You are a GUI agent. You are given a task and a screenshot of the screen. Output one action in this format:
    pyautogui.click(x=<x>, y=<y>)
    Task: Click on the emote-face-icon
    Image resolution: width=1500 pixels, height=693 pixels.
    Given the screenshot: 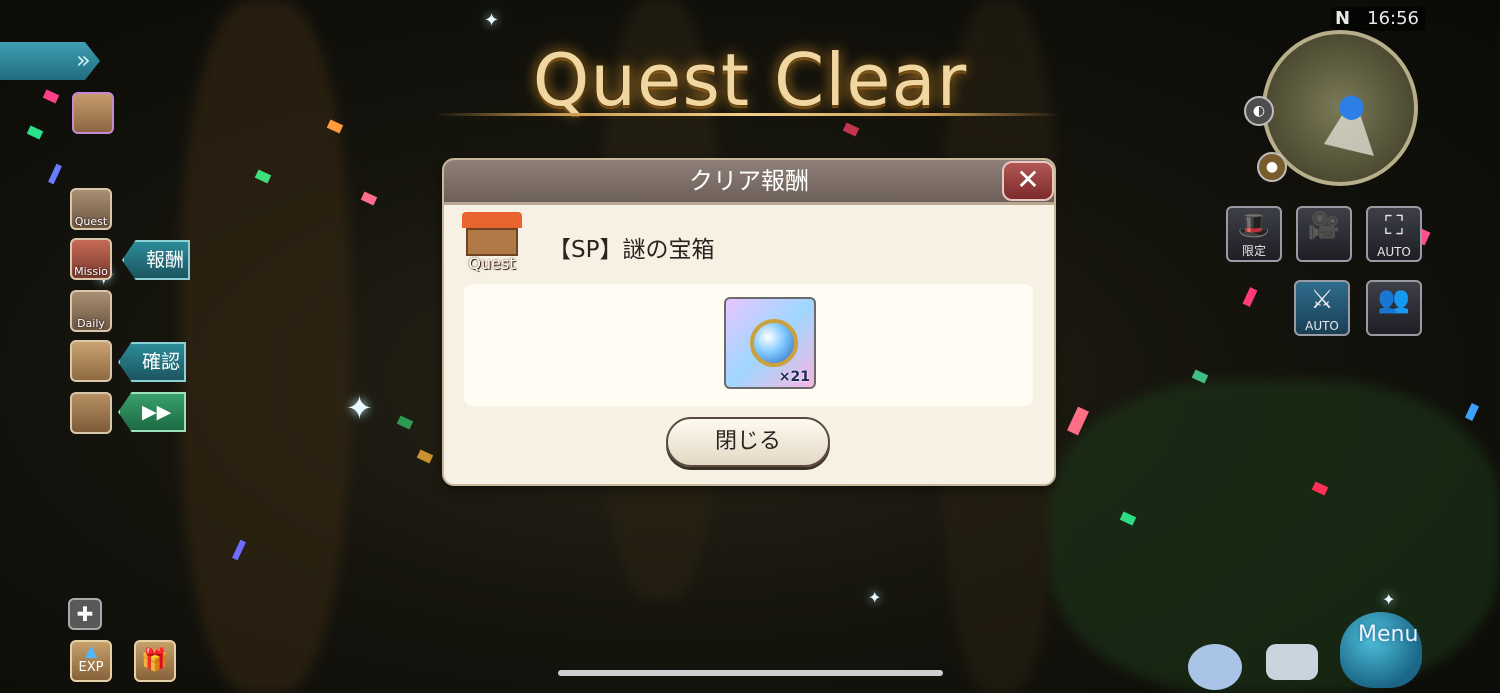 What is the action you would take?
    pyautogui.click(x=1215, y=667)
    